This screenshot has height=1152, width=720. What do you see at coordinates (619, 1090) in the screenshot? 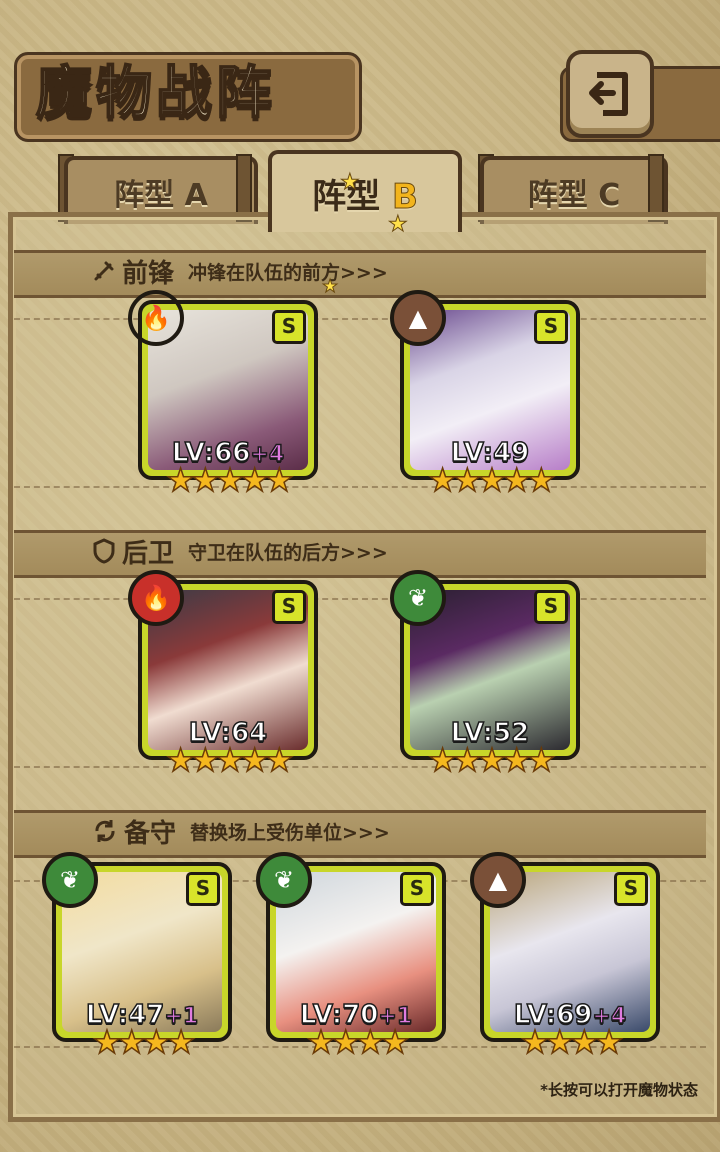
I see `long-press-hint: *长按可以打开魔物状态` at bounding box center [619, 1090].